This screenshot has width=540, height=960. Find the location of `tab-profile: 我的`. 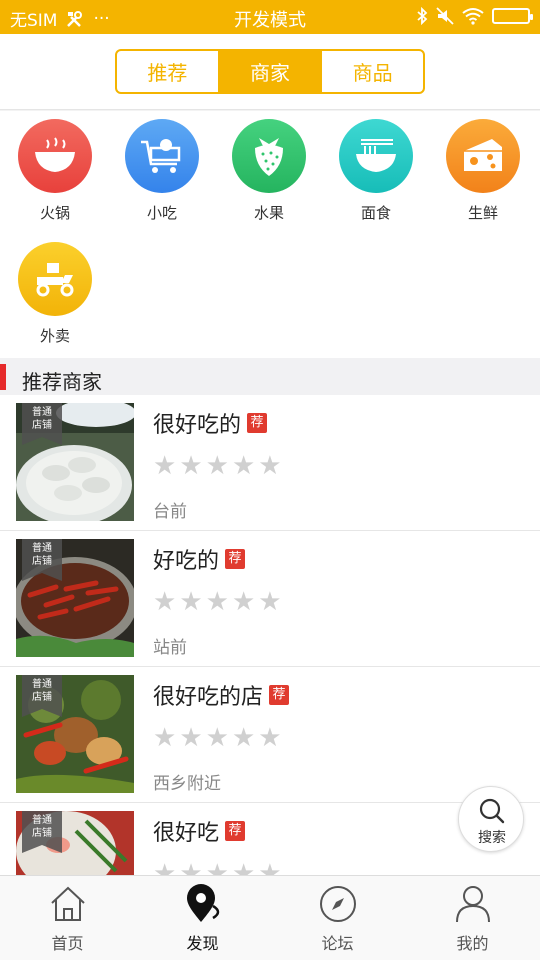

tab-profile: 我的 is located at coordinates (472, 918).